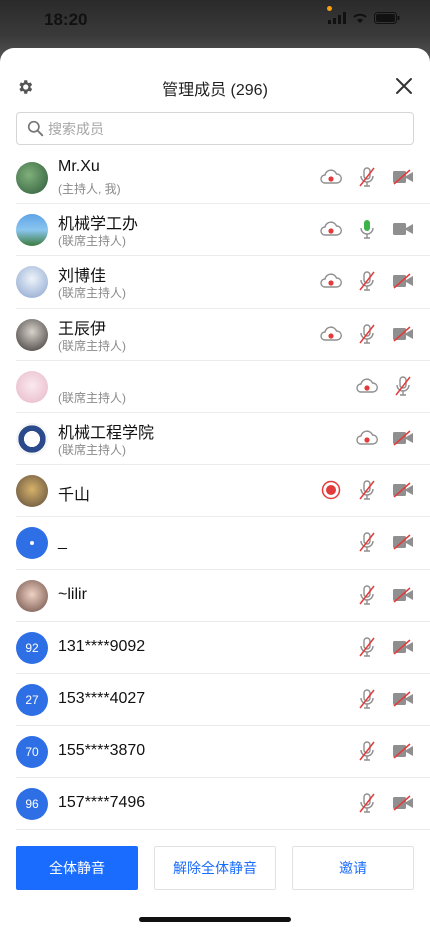  What do you see at coordinates (223, 596) in the screenshot?
I see `member-row: ~lilir` at bounding box center [223, 596].